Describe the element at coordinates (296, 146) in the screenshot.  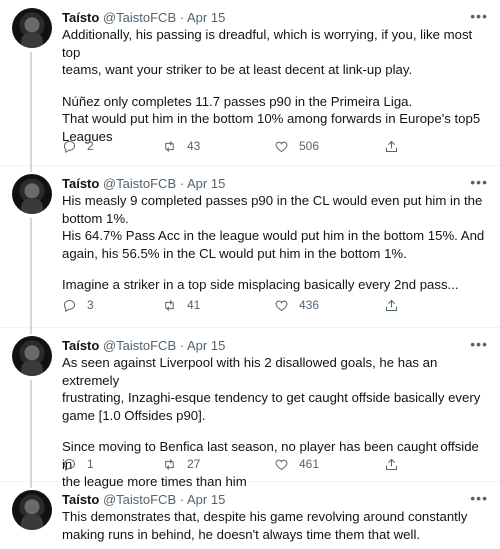
I see `like-button: 506` at that location.